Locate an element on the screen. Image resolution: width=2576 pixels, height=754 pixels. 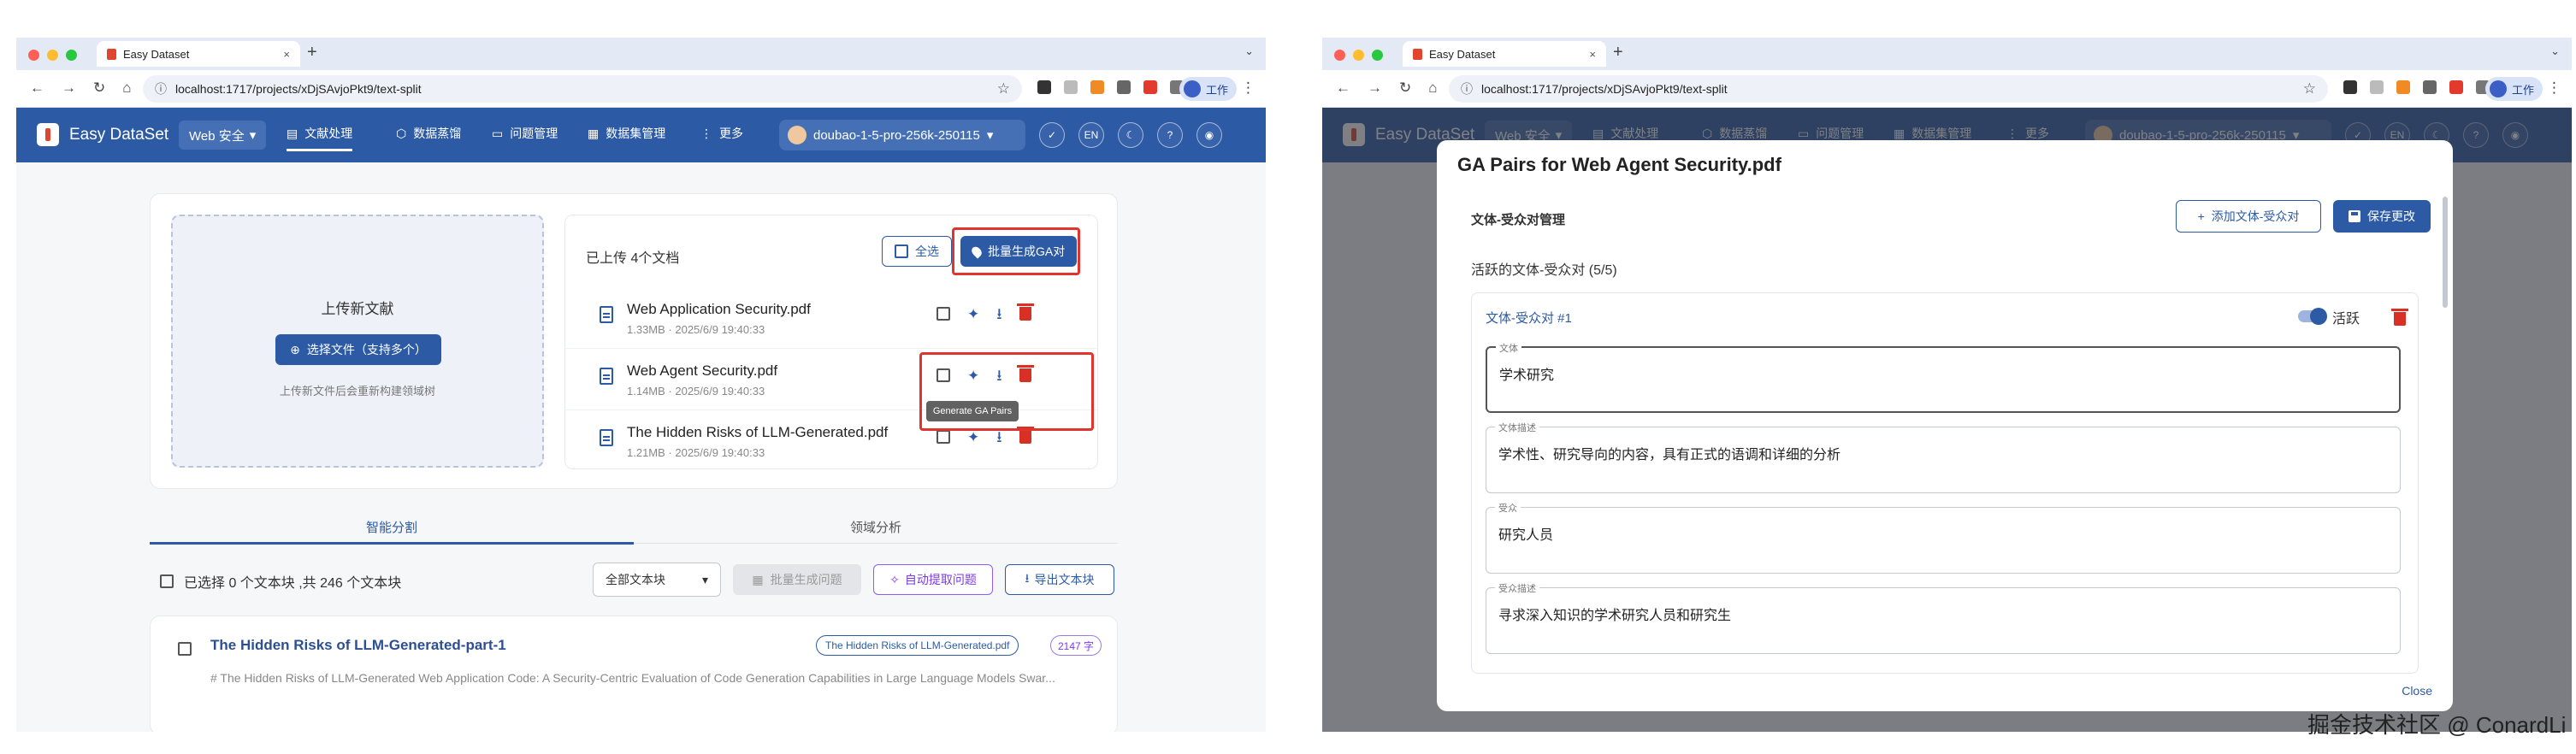
add-pair-button: + 添加文体-受众对 is located at coordinates (2248, 216).